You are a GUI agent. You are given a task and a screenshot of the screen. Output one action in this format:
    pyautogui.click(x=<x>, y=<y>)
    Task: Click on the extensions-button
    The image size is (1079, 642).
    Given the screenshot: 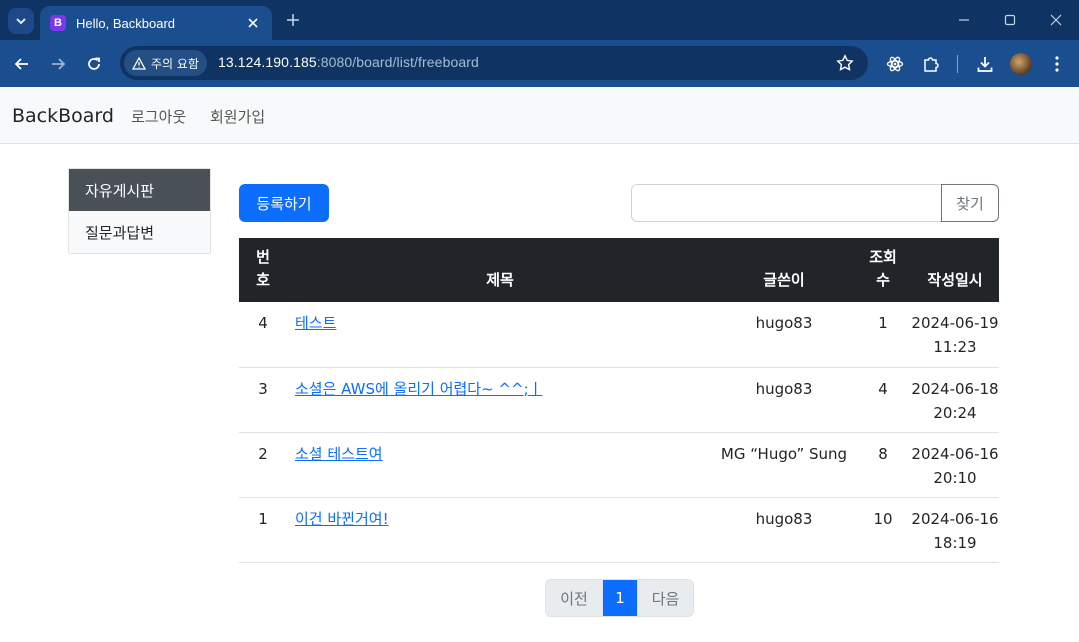 What is the action you would take?
    pyautogui.click(x=931, y=64)
    